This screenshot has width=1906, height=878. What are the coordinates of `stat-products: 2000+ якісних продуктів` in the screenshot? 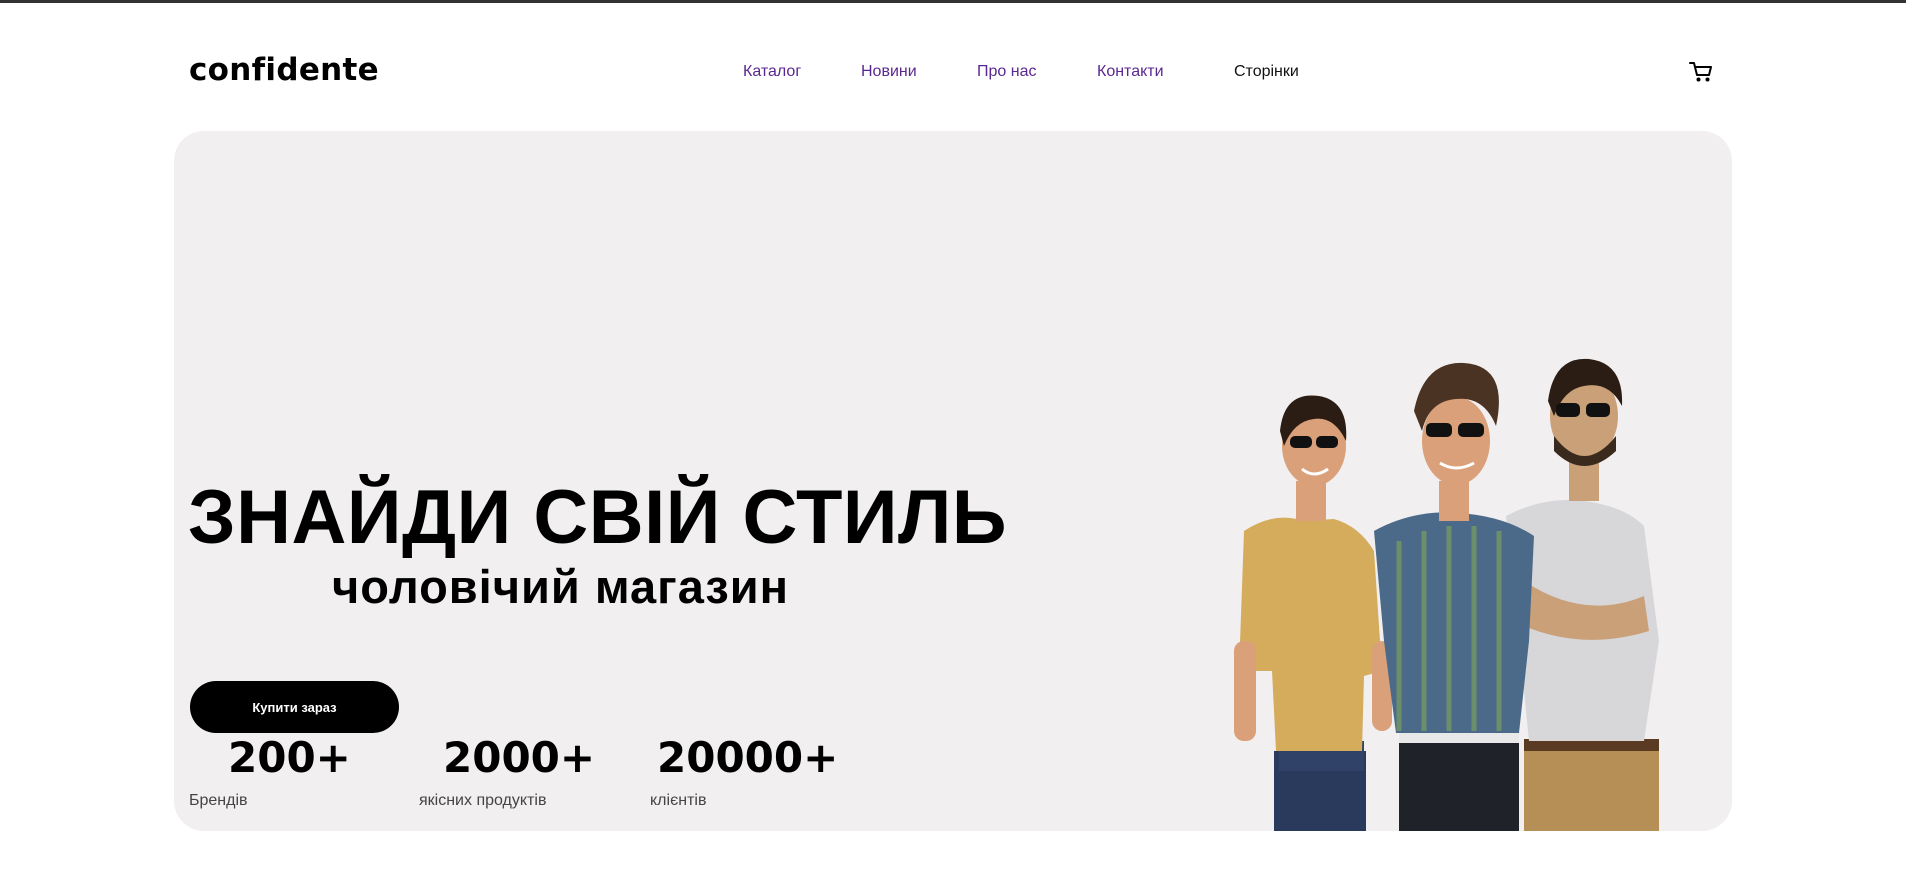 It's located at (507, 771).